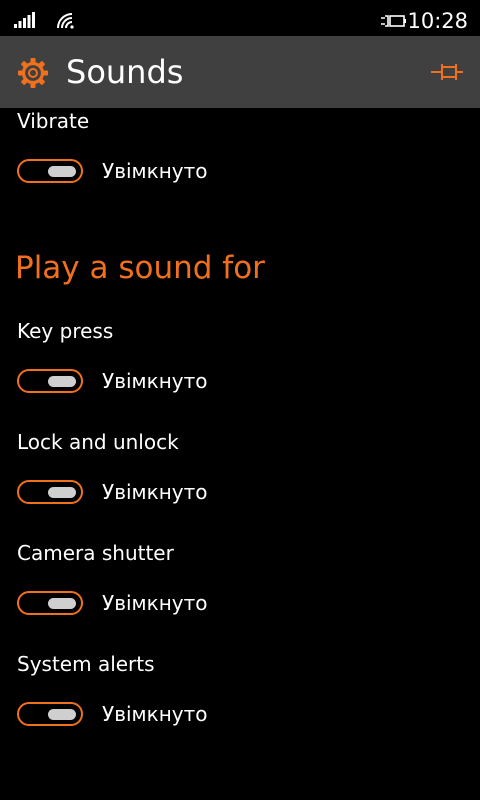 The height and width of the screenshot is (800, 480). Describe the element at coordinates (155, 171) in the screenshot. I see `vibrate-state: Увімкнуто` at that location.